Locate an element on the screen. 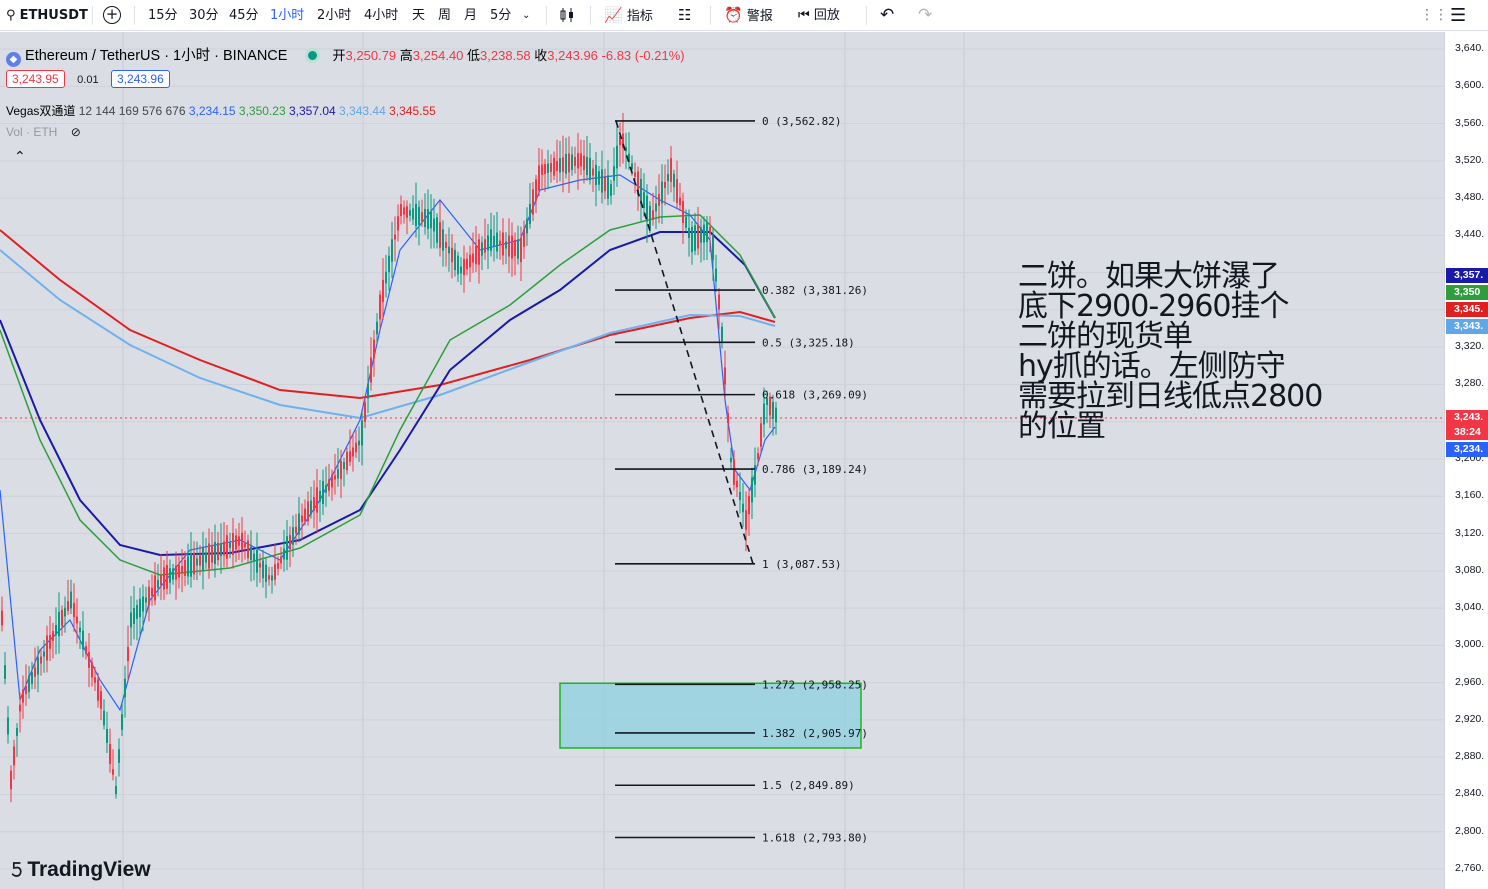  interval-day: 天 is located at coordinates (418, 15).